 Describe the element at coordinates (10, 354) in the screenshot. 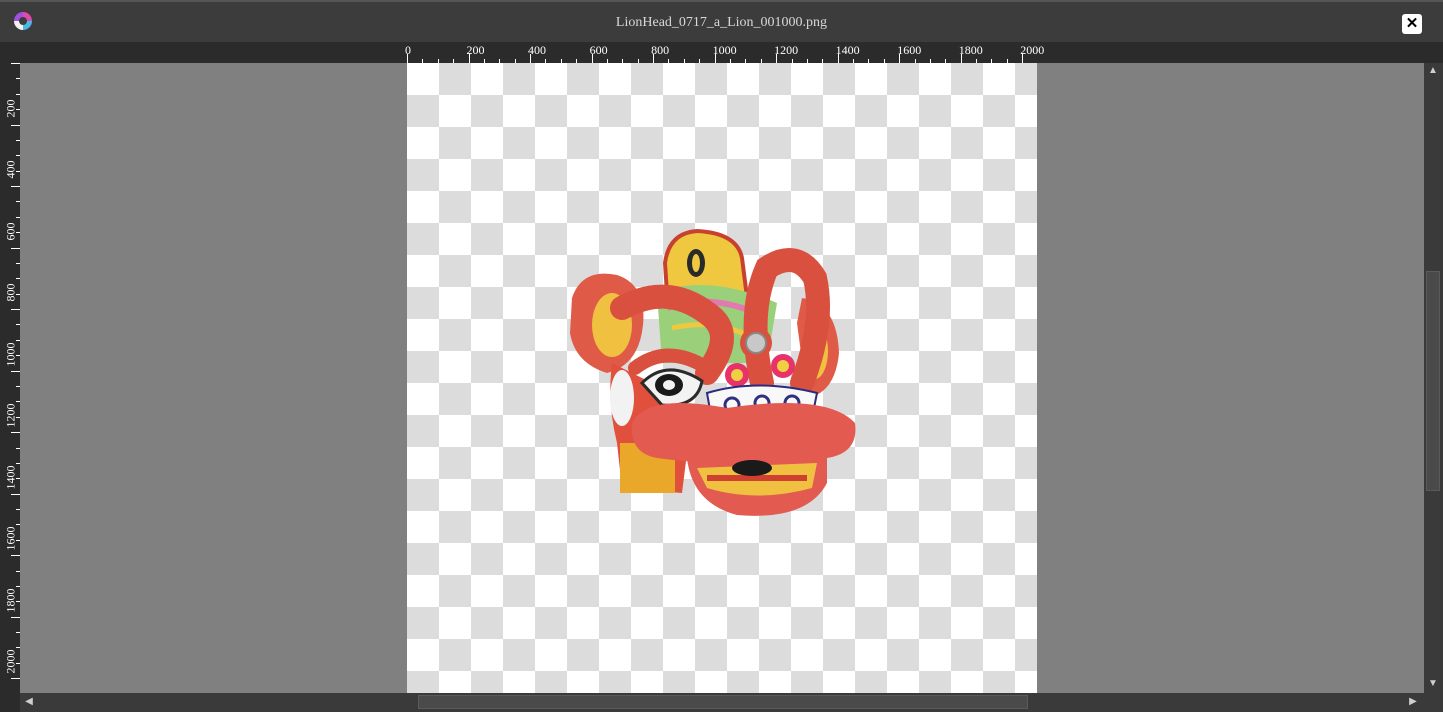

I see `ruler-left-label: 1000` at that location.